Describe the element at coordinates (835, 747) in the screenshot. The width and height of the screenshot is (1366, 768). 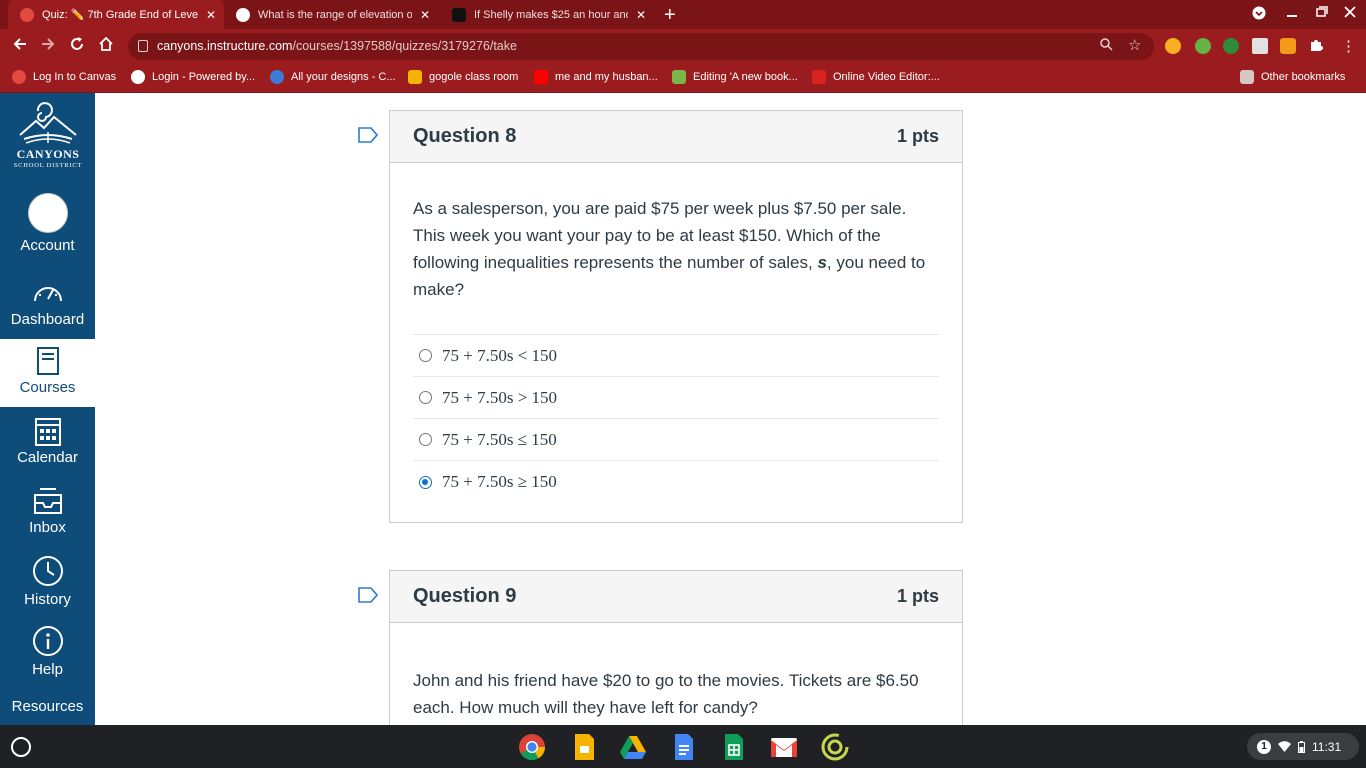
I see `app-icon` at that location.